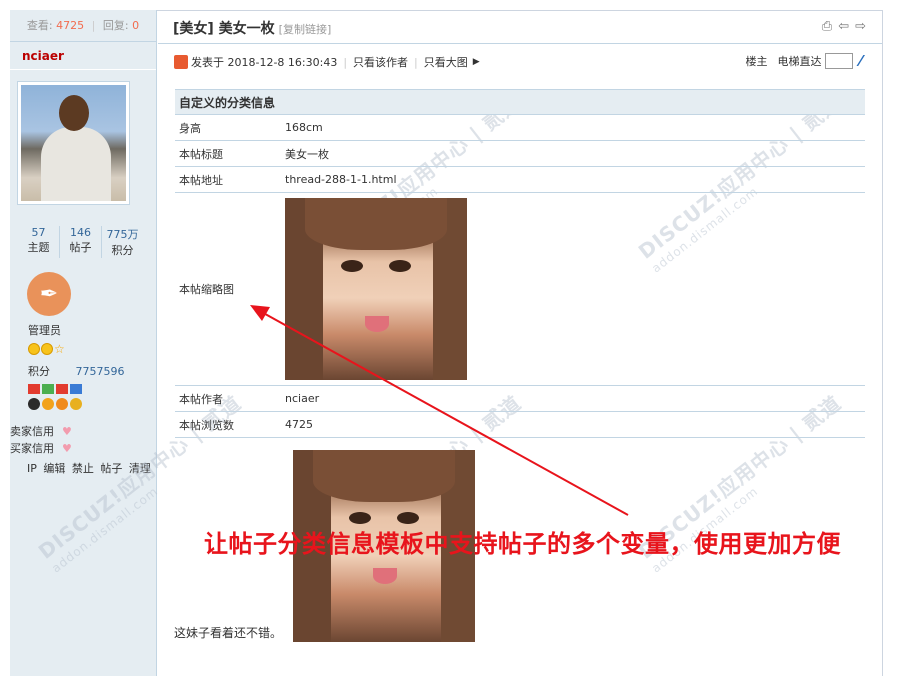 The height and width of the screenshot is (676, 910). Describe the element at coordinates (115, 25) in the screenshot. I see `replies-label: 回复:` at that location.